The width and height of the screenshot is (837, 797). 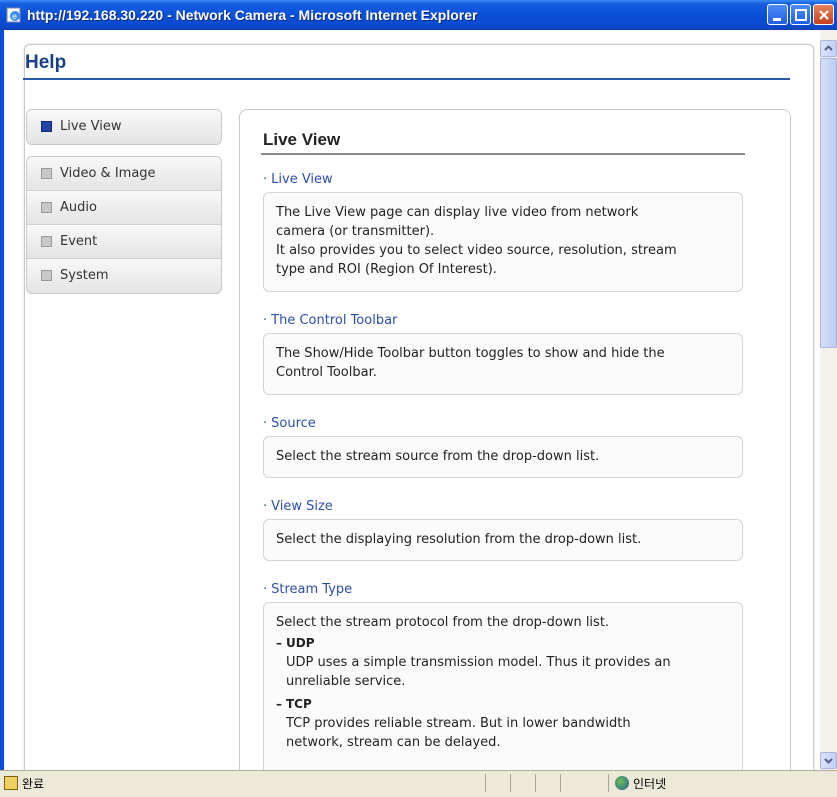 I want to click on status-bar: 완료 인터넷, so click(x=418, y=783).